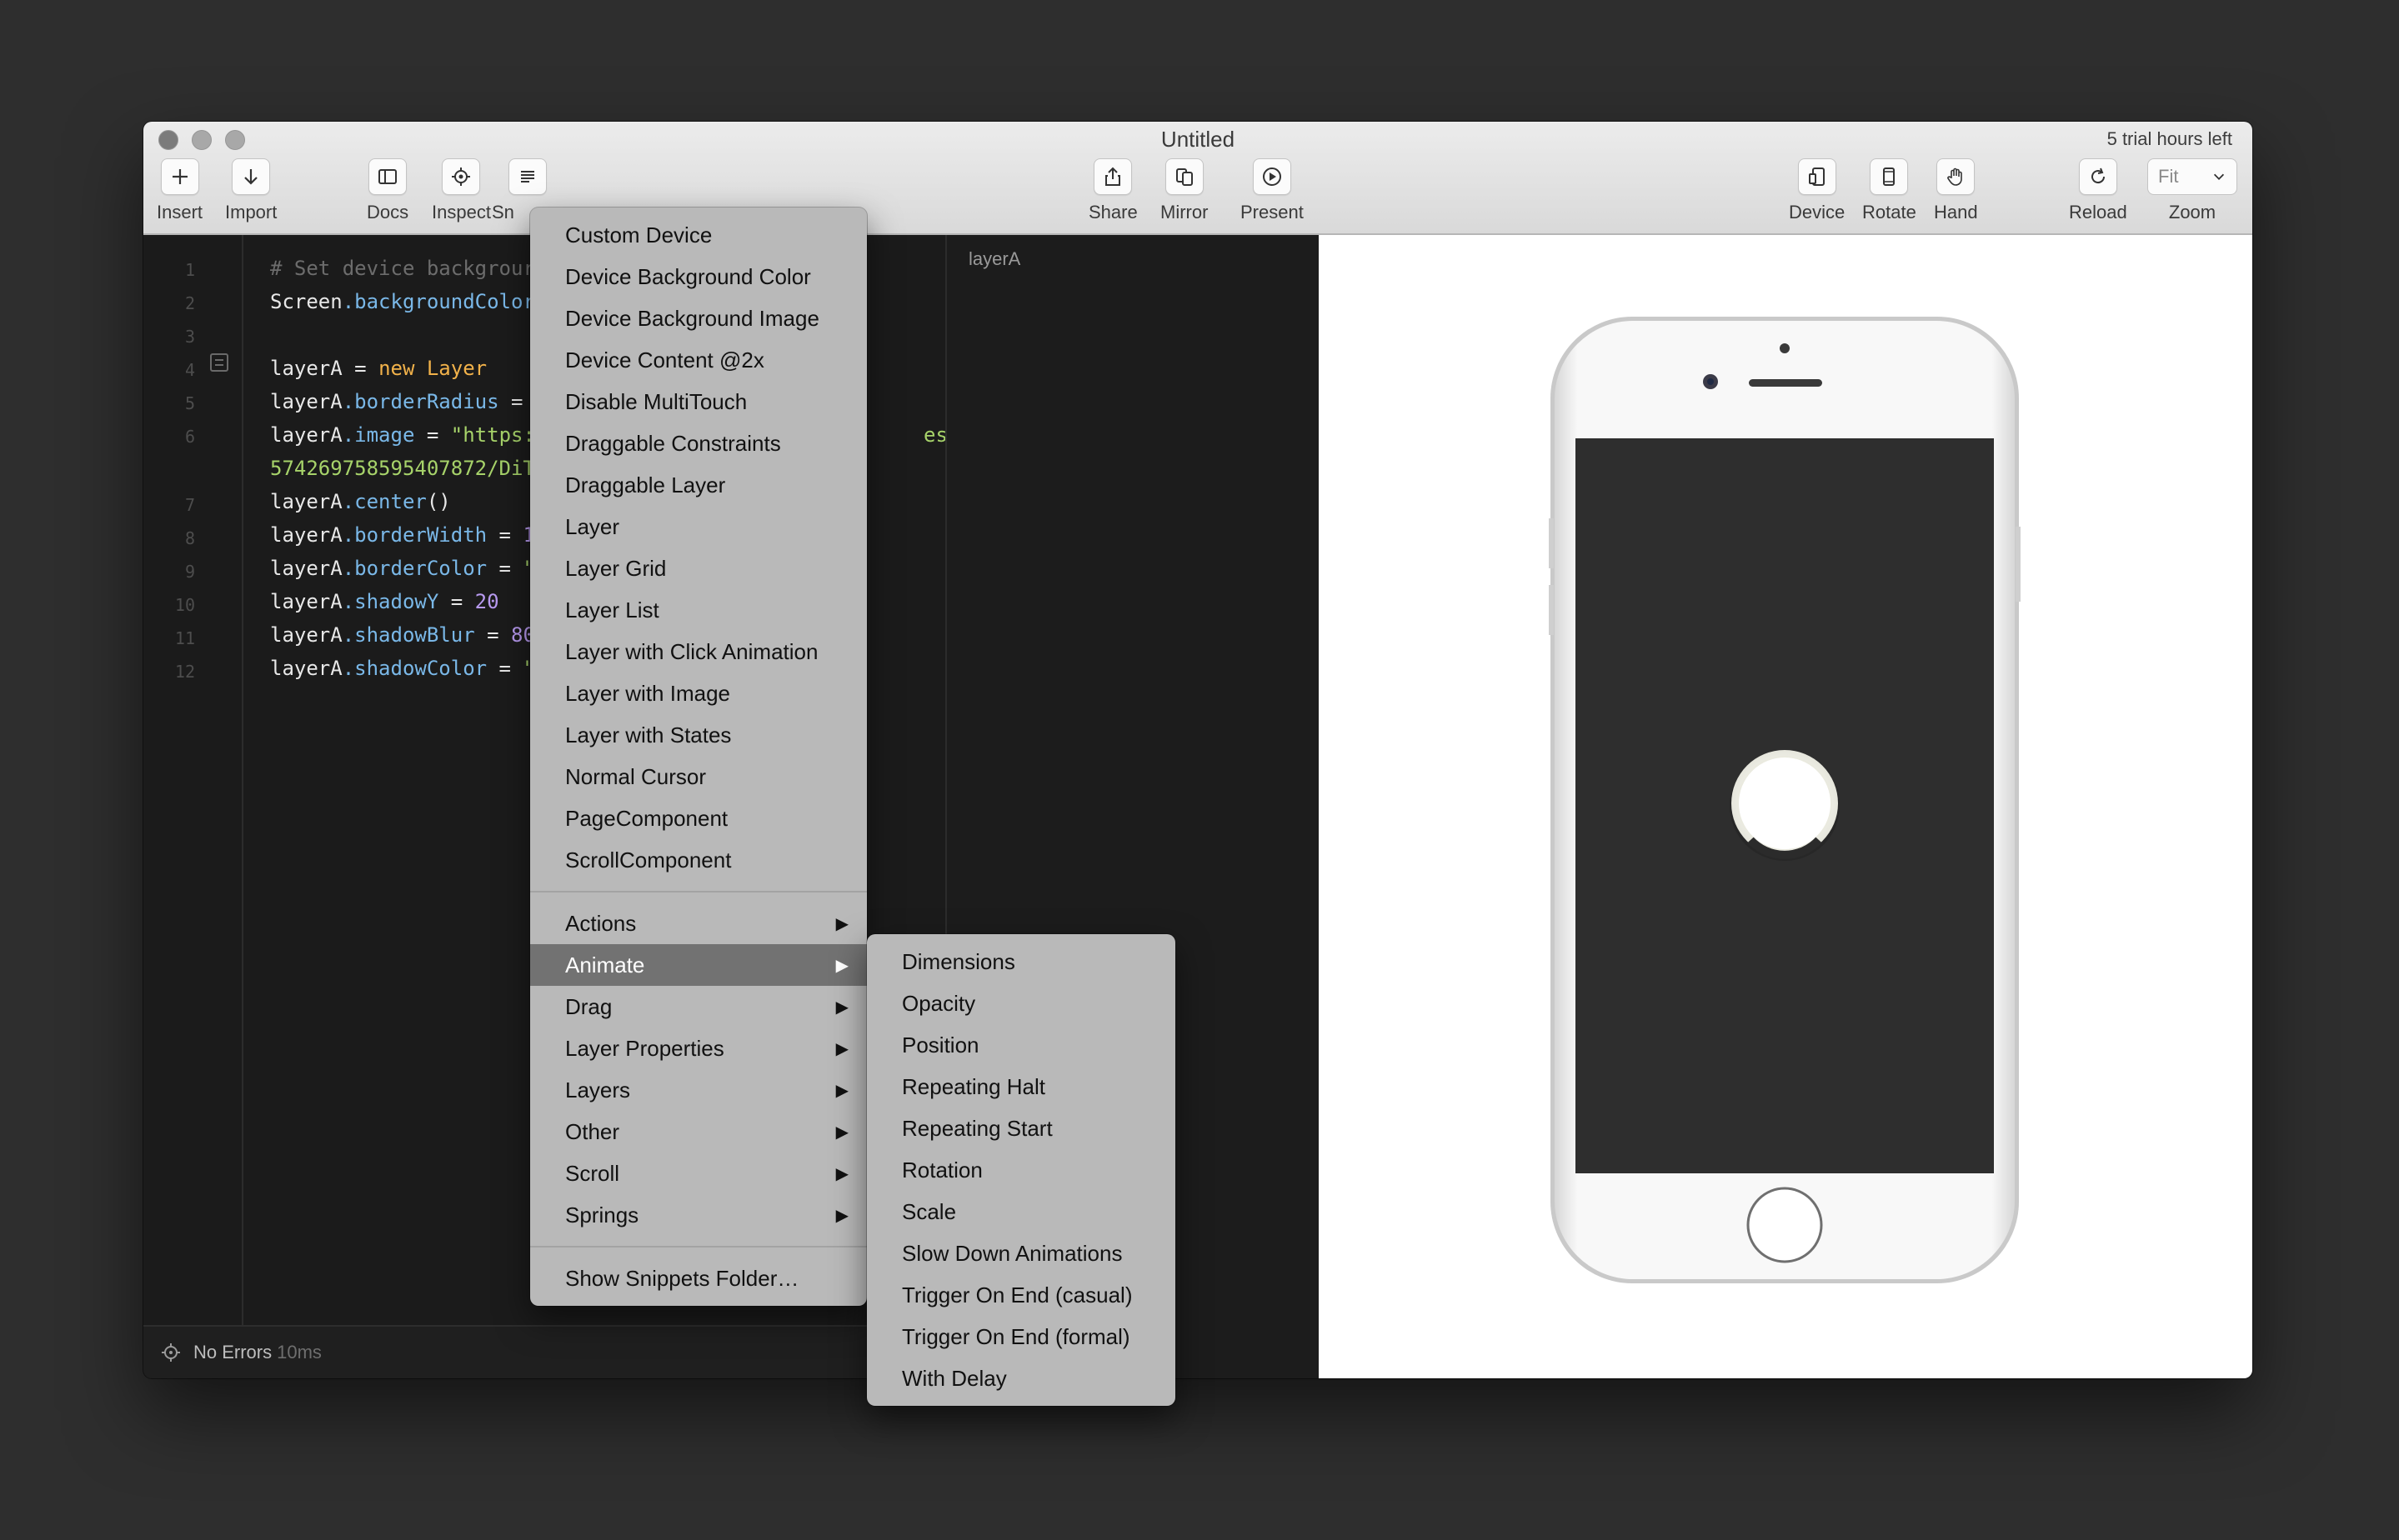 This screenshot has width=2399, height=1540. What do you see at coordinates (1021, 1128) in the screenshot?
I see `menu-item-repeating-start: Repeating Start` at bounding box center [1021, 1128].